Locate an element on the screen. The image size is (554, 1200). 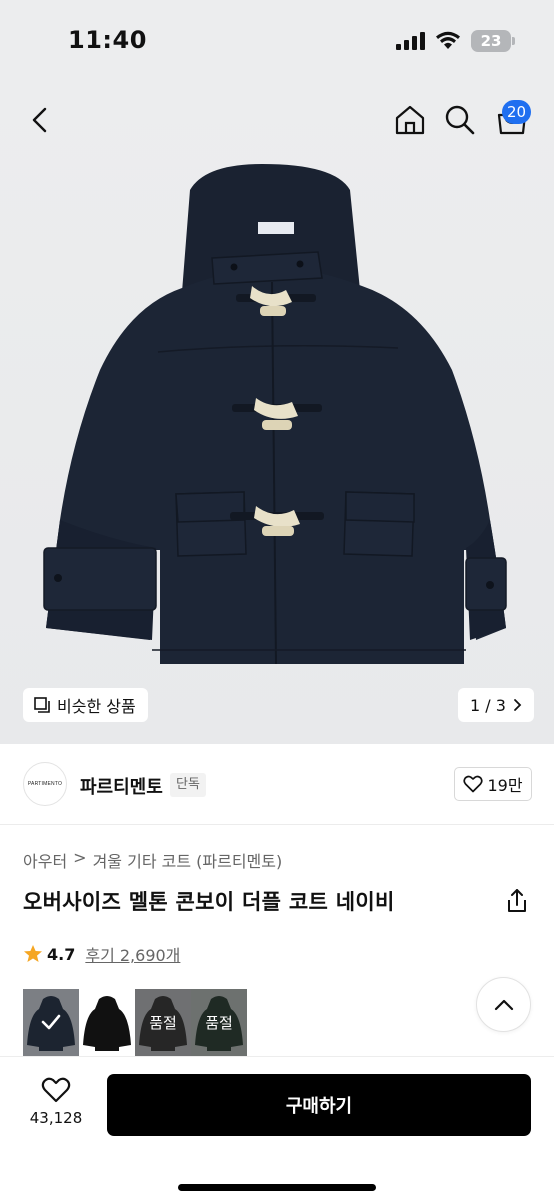
color-options: 품절 품절 is located at coordinates (135, 1022).